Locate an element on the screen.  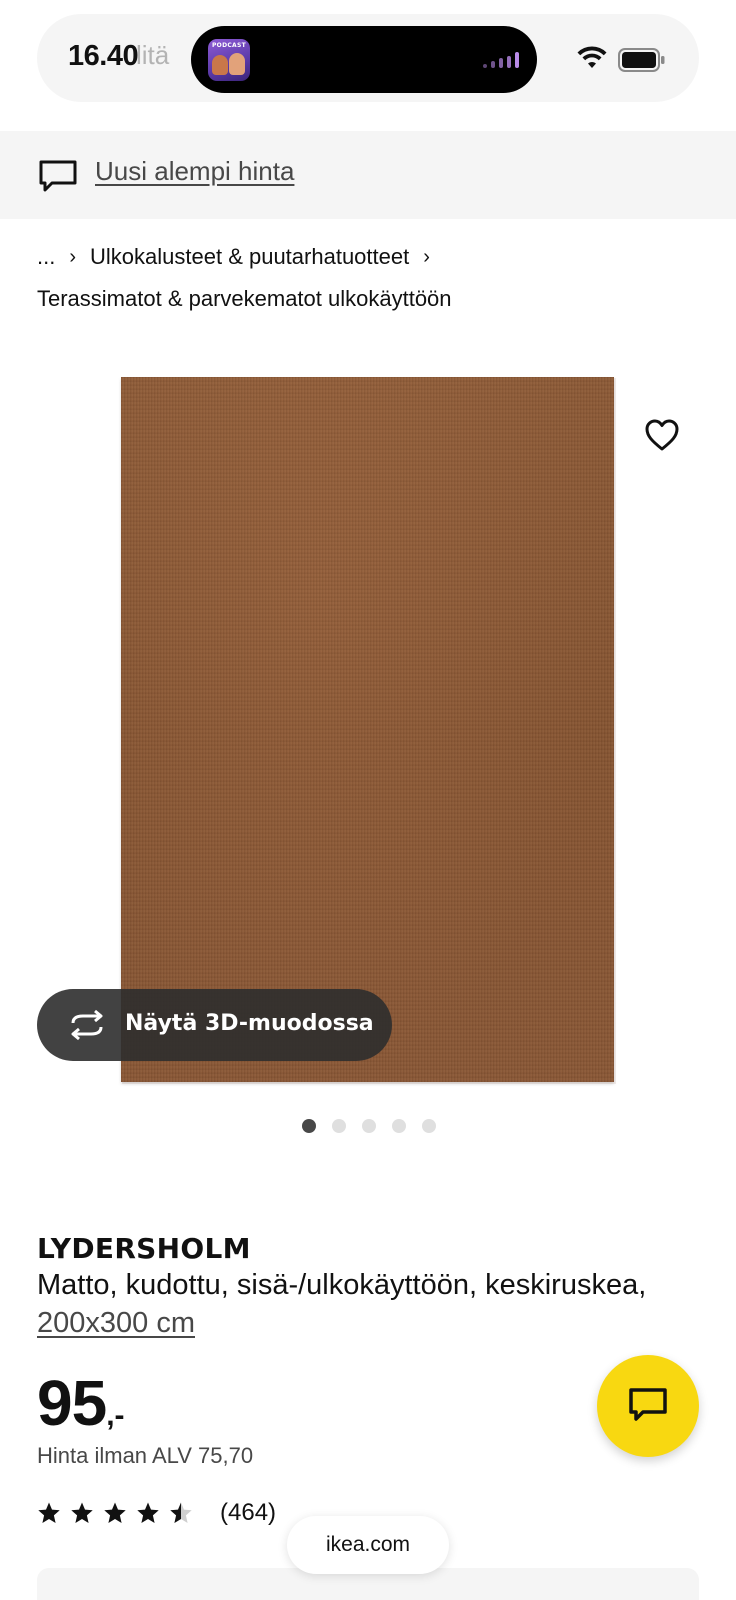
breadcrumb-item-rugs: Terassimatot & parvekematot ulkokäyttöön is located at coordinates (244, 299).